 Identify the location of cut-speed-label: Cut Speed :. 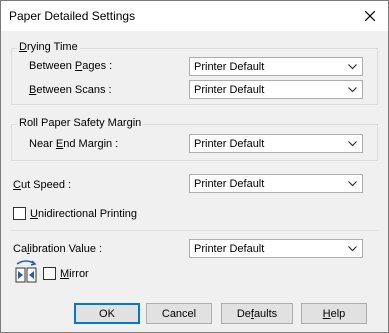
(42, 185).